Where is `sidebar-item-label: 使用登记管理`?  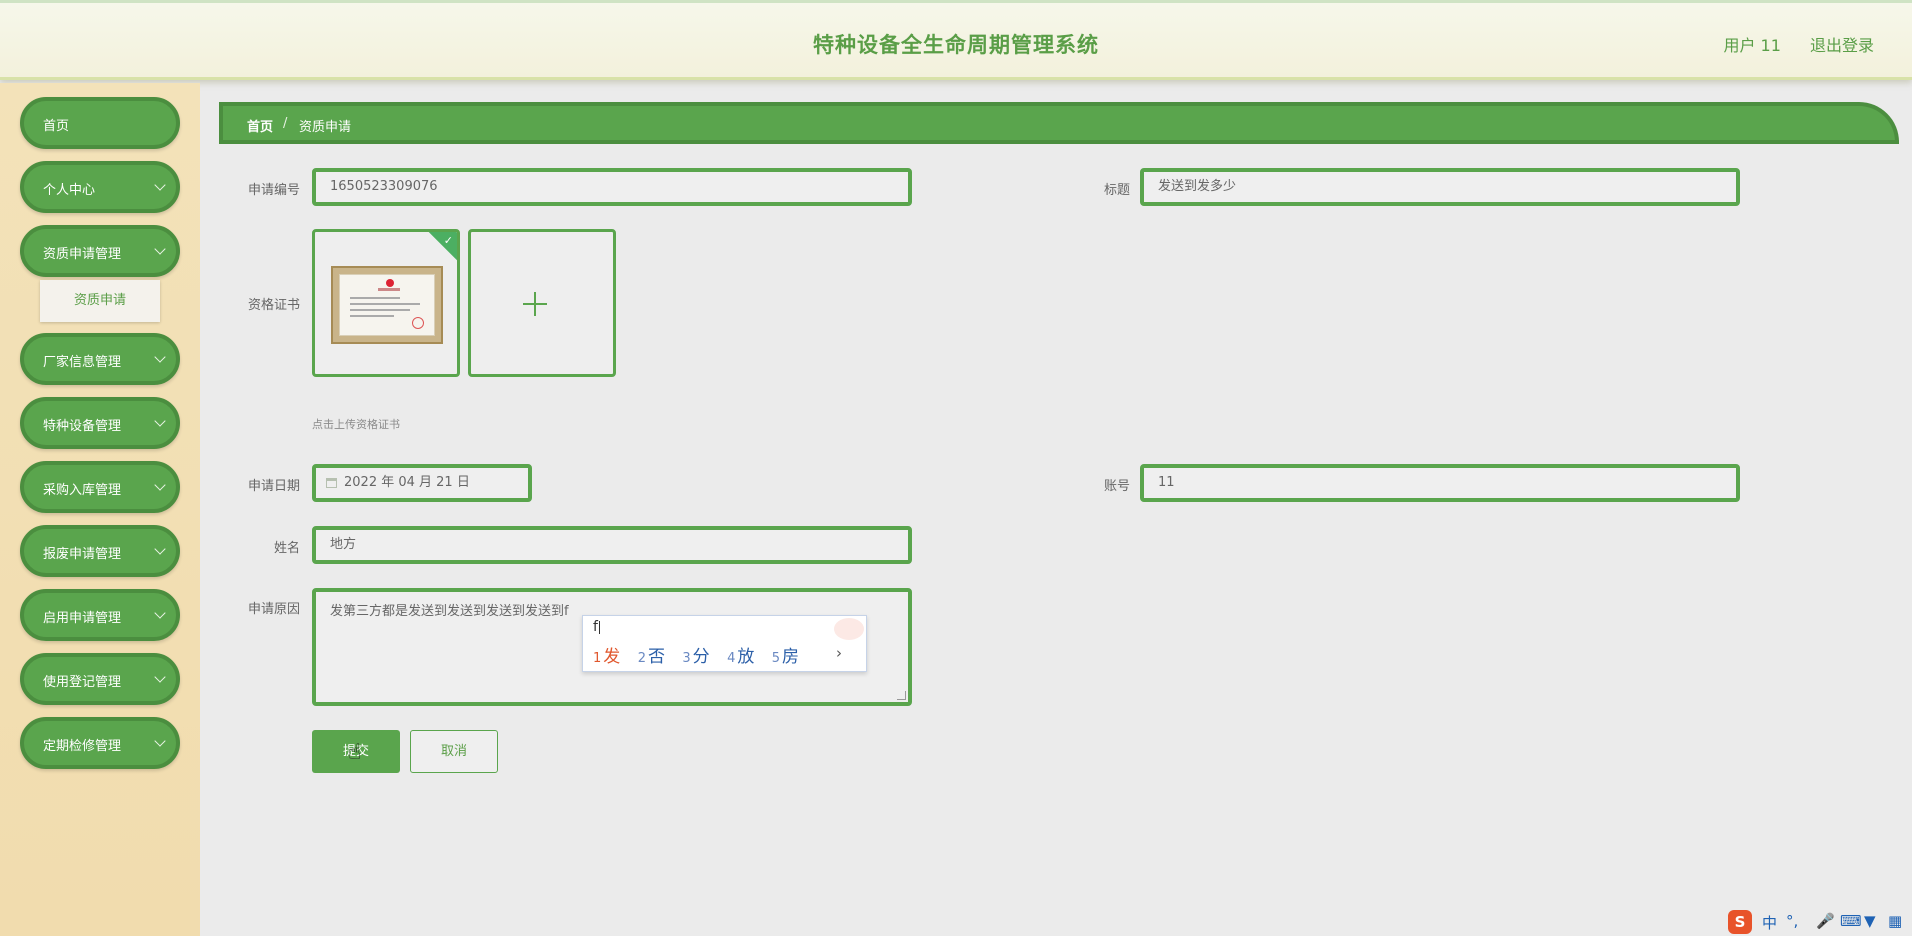
sidebar-item-label: 使用登记管理 is located at coordinates (82, 682).